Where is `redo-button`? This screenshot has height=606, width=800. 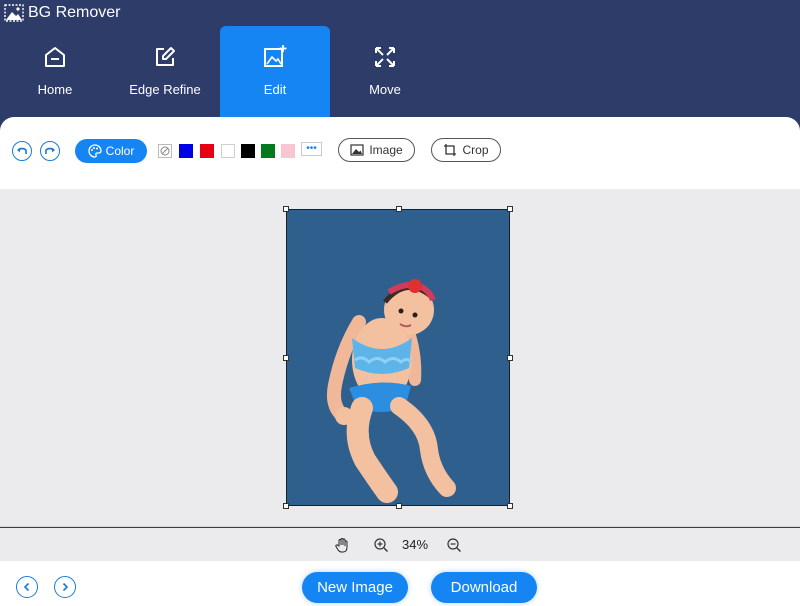
redo-button is located at coordinates (50, 151).